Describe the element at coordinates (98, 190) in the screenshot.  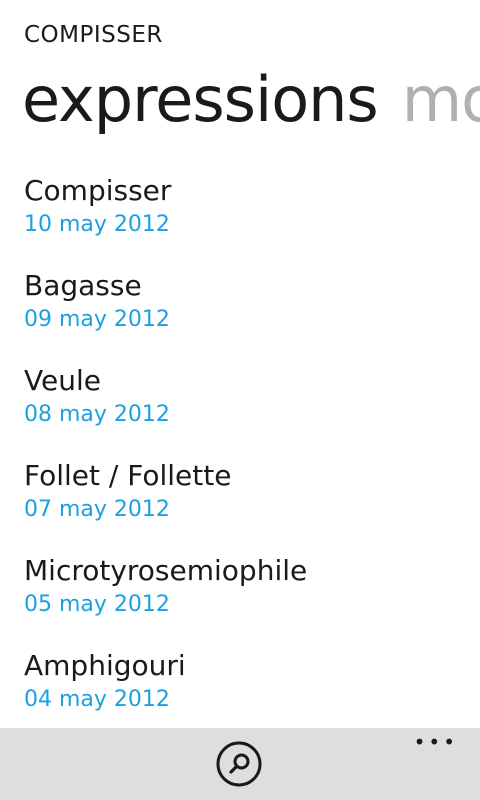
I see `item-title: Compisser` at that location.